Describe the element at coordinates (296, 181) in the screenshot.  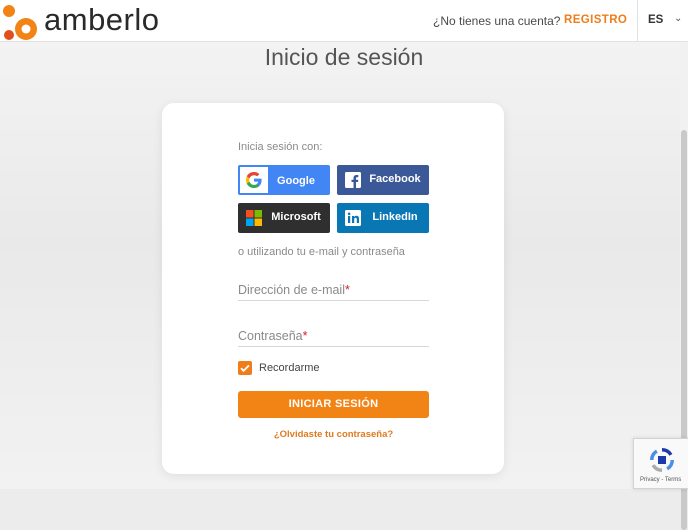
I see `google-button-label: Google` at that location.